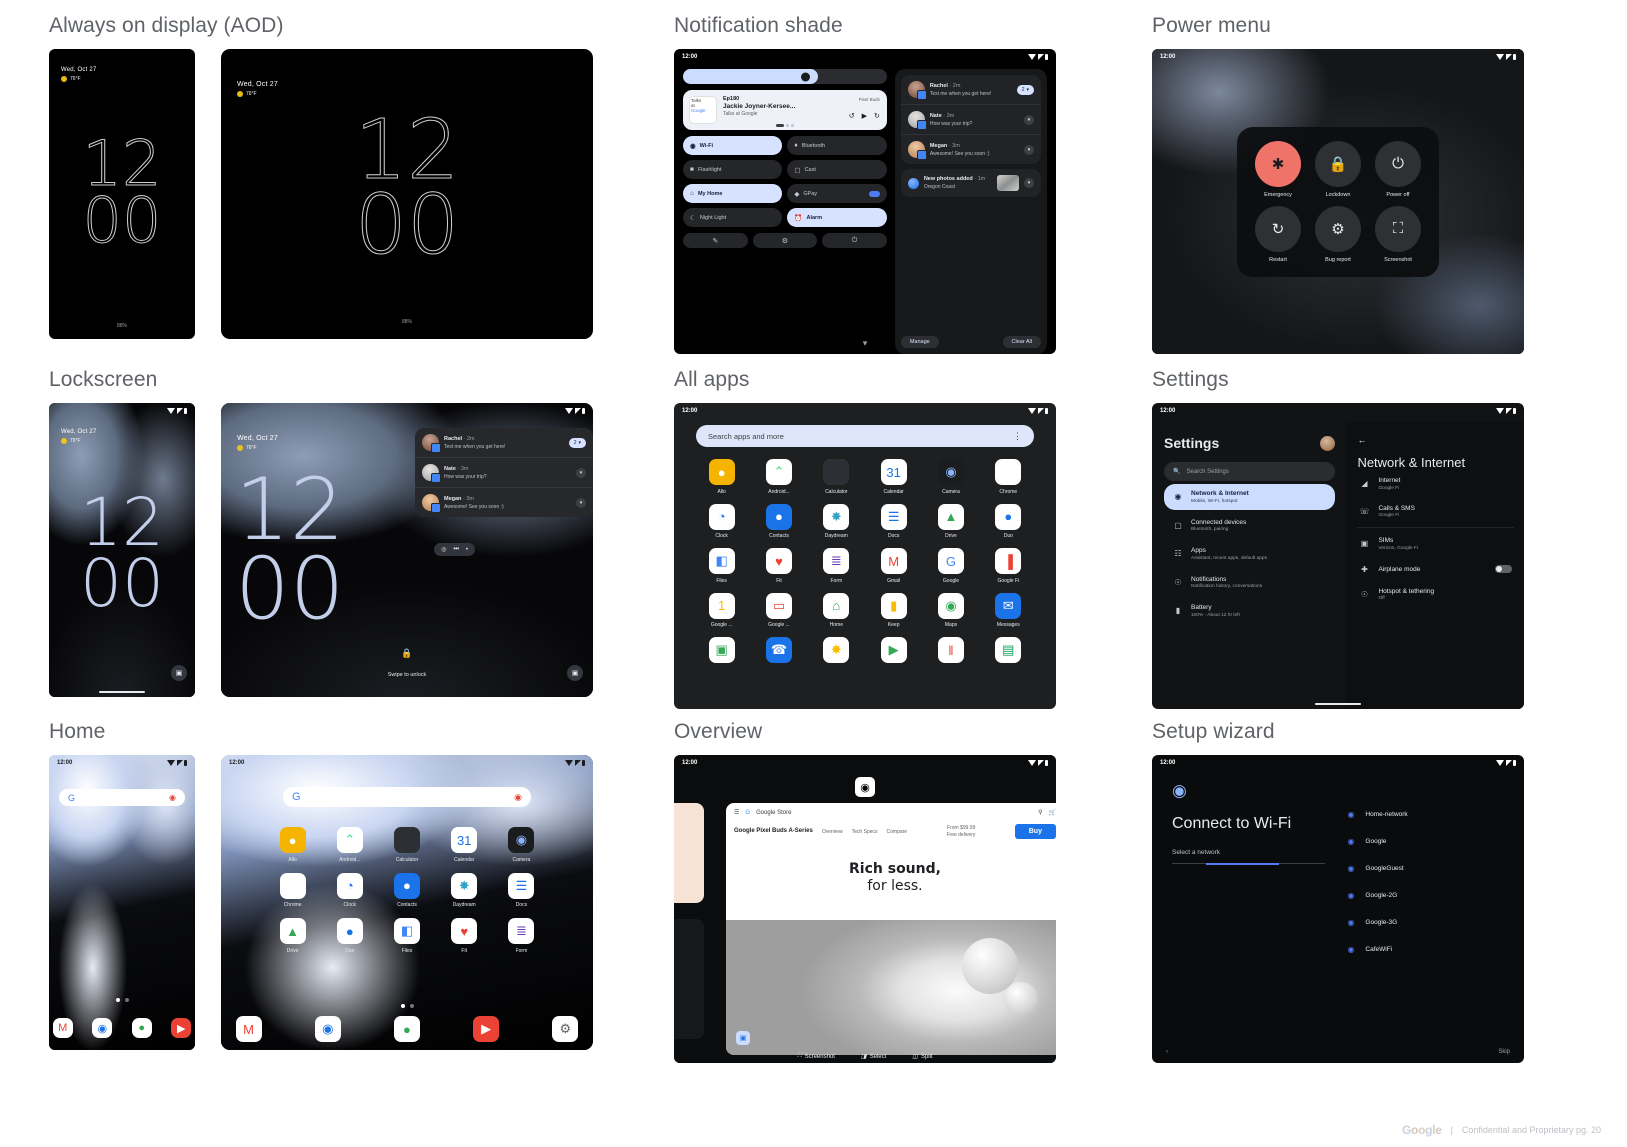  Describe the element at coordinates (721, 521) in the screenshot. I see `app-clock: ◔ Clock` at that location.